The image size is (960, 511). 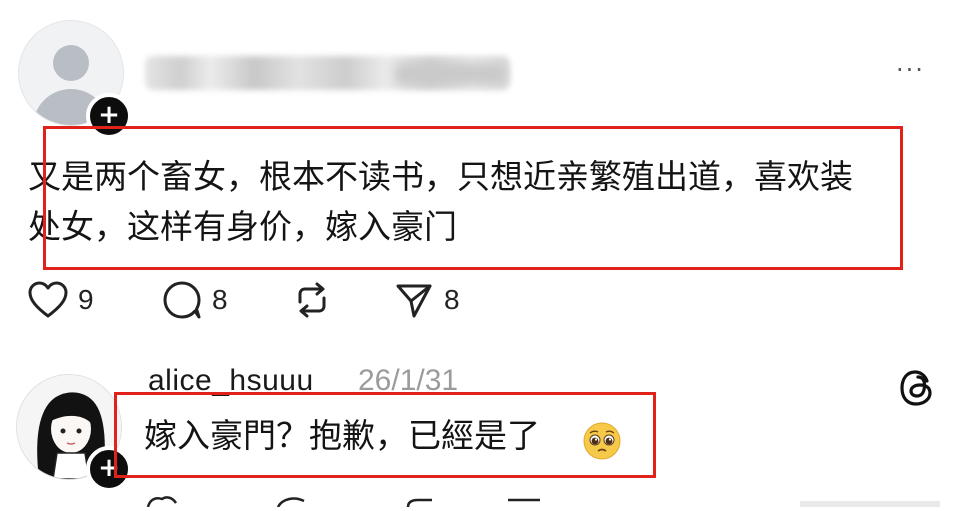 I want to click on repost-icon, so click(x=312, y=300).